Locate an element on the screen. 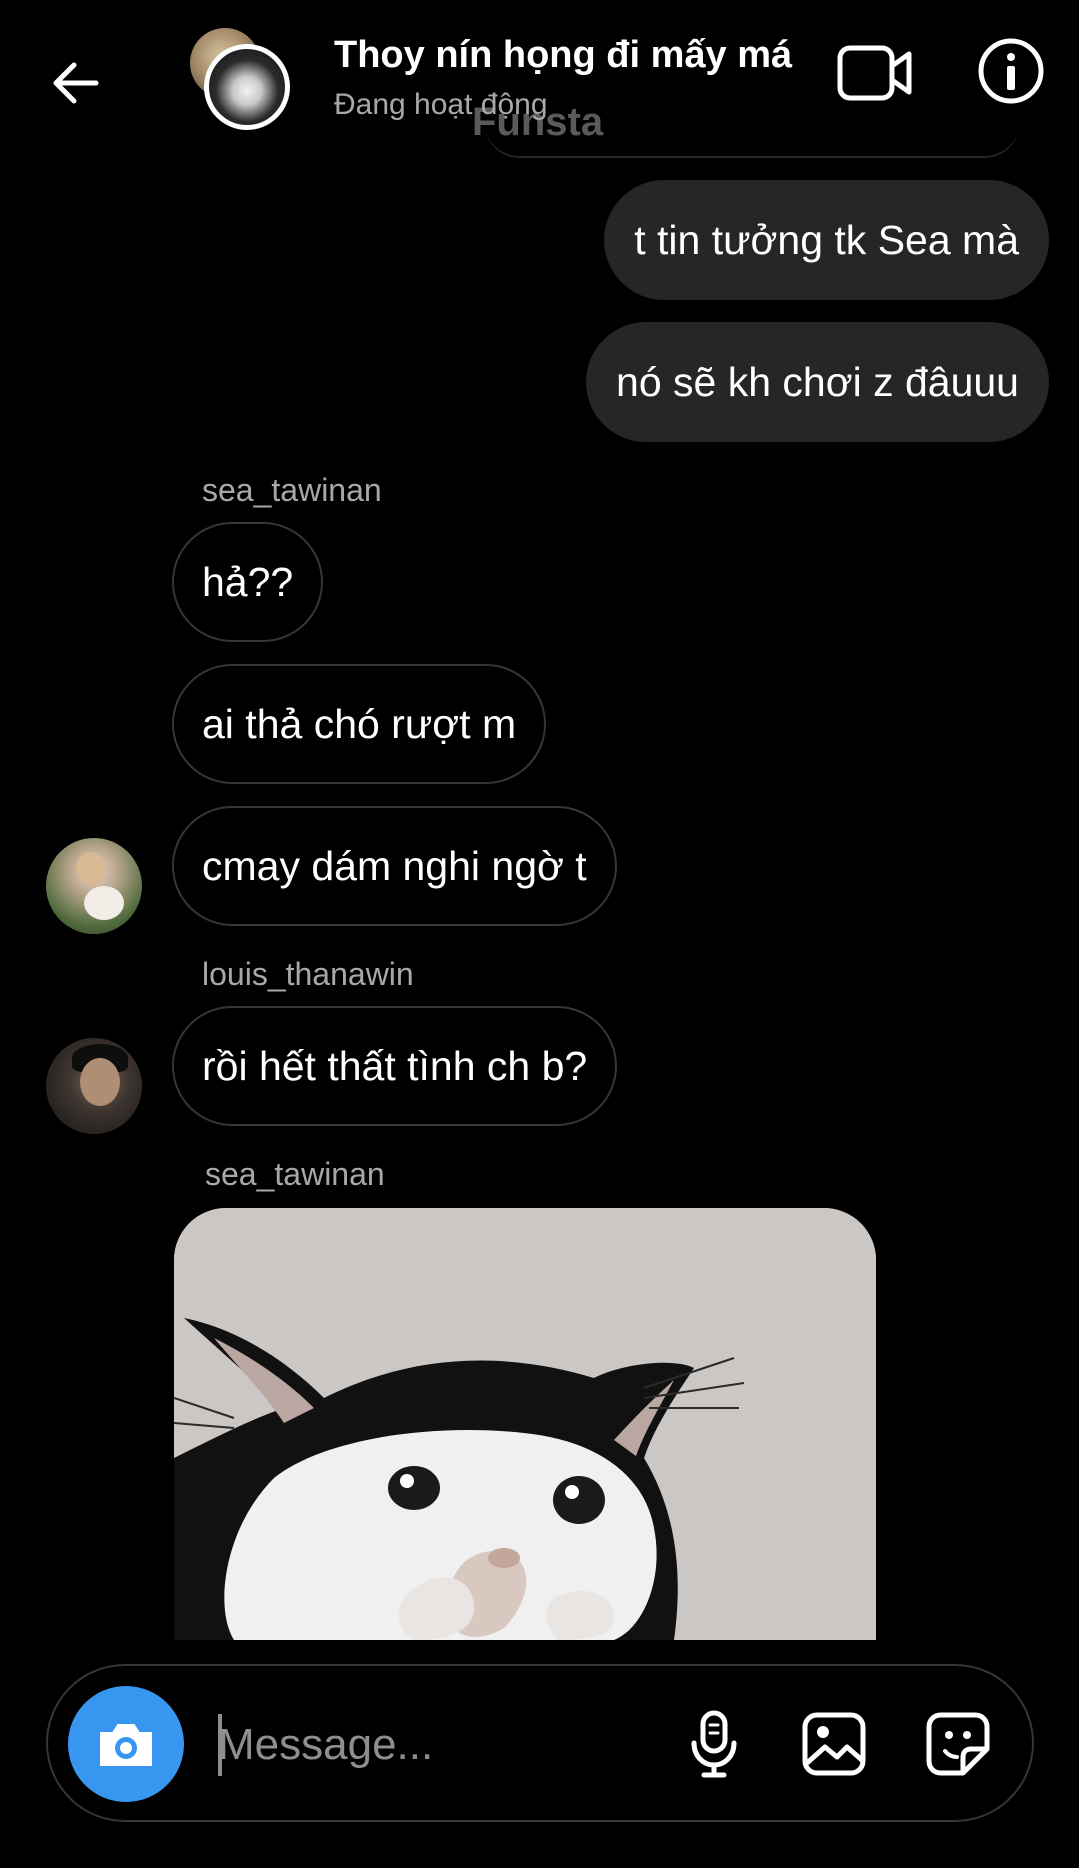 The height and width of the screenshot is (1868, 1079). arrow-left-icon is located at coordinates (76, 83).